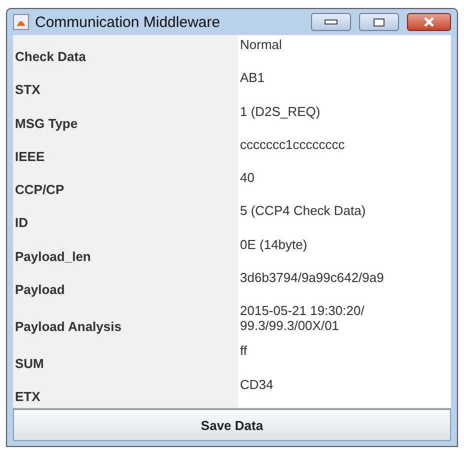  What do you see at coordinates (344, 85) in the screenshot?
I see `field-value: AB1` at bounding box center [344, 85].